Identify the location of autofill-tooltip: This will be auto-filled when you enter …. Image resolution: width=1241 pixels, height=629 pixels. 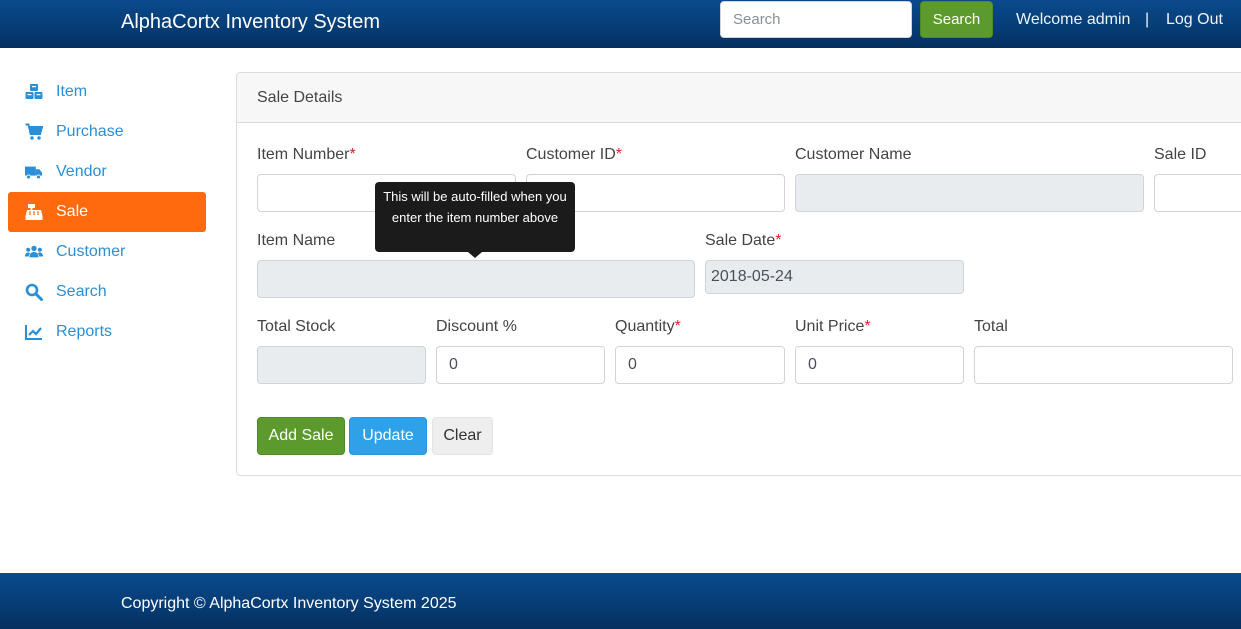
(475, 217).